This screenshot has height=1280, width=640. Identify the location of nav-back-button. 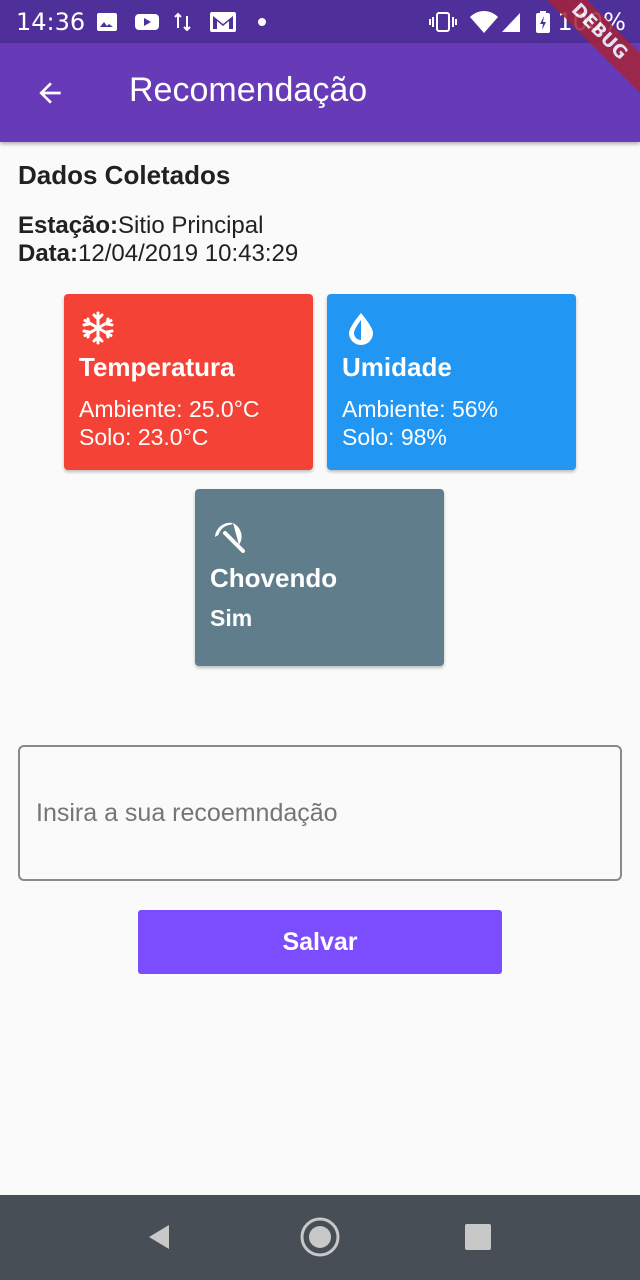
(160, 1237).